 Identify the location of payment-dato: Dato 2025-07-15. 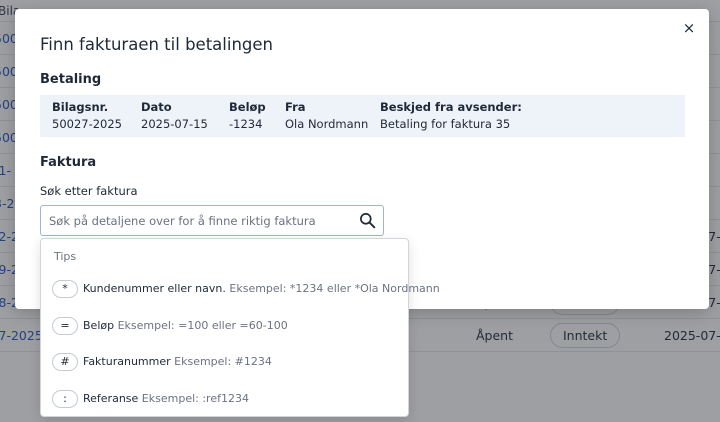
(174, 115).